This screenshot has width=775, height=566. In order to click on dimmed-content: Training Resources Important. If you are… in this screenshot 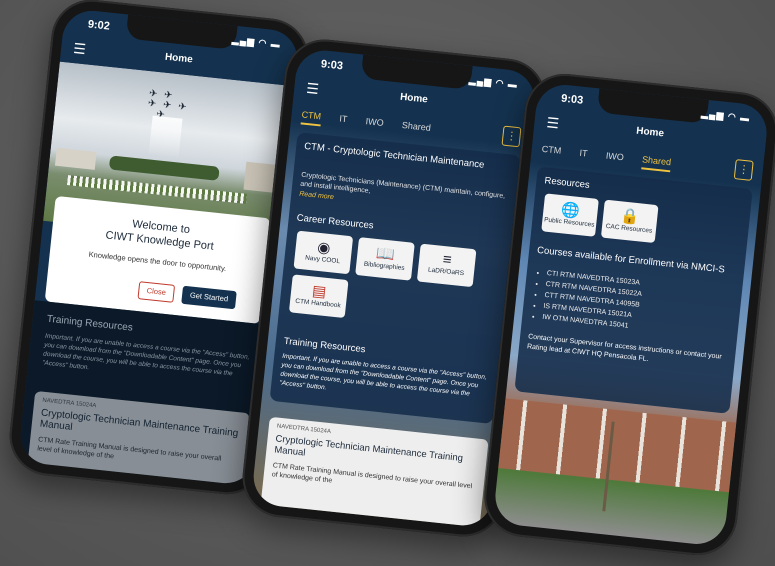, I will do `click(143, 393)`.